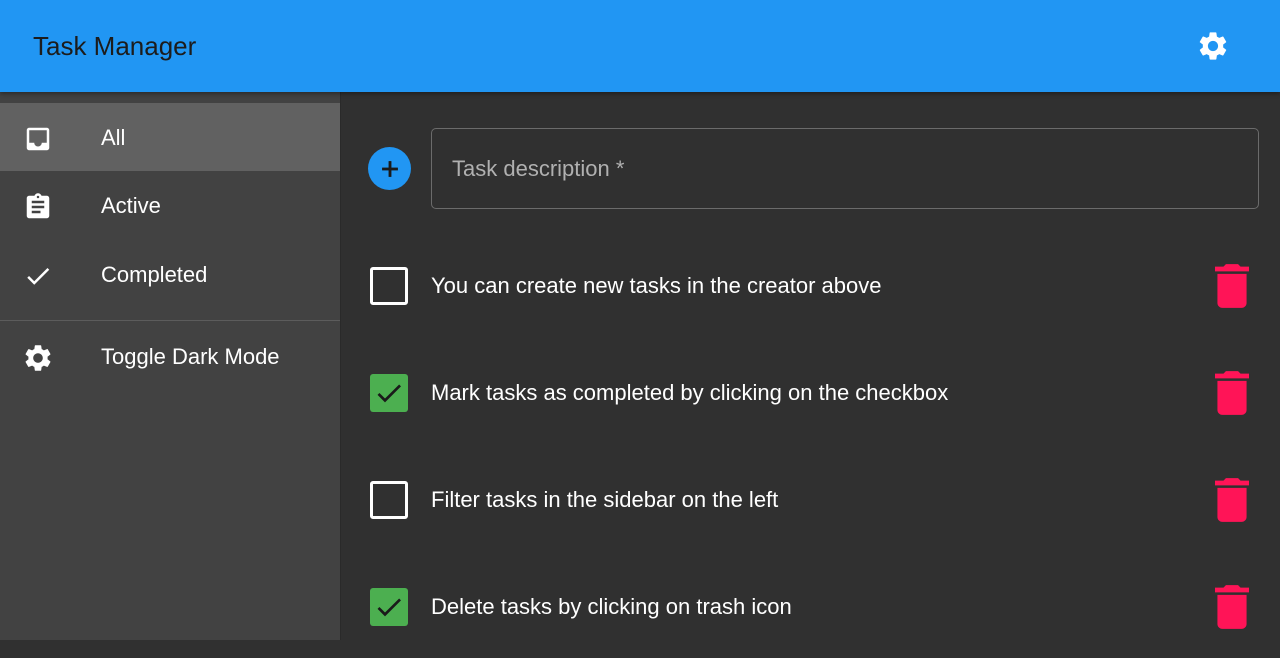 This screenshot has height=658, width=1280. What do you see at coordinates (170, 320) in the screenshot?
I see `sidebar-divider` at bounding box center [170, 320].